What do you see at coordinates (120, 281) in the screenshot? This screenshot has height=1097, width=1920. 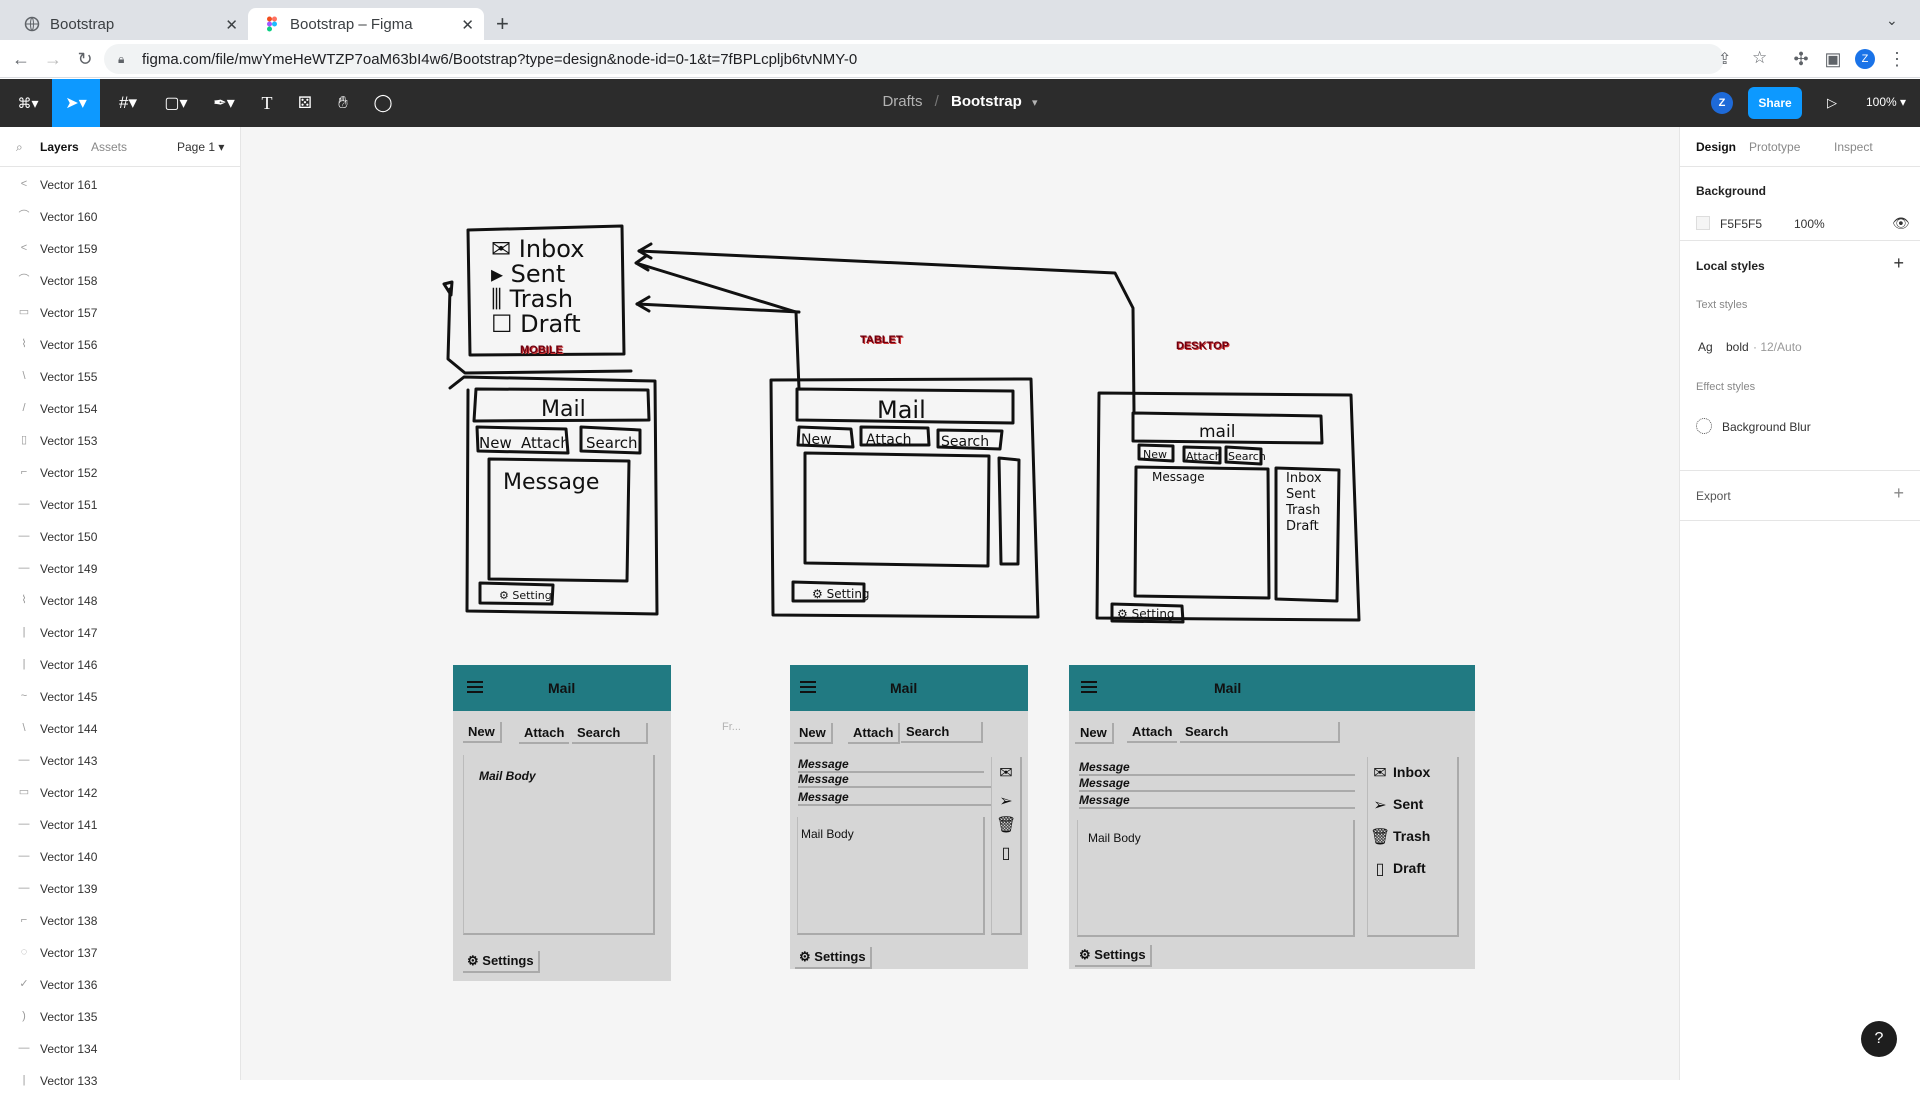 I see `layer-row: ⌒ Vector 158` at bounding box center [120, 281].